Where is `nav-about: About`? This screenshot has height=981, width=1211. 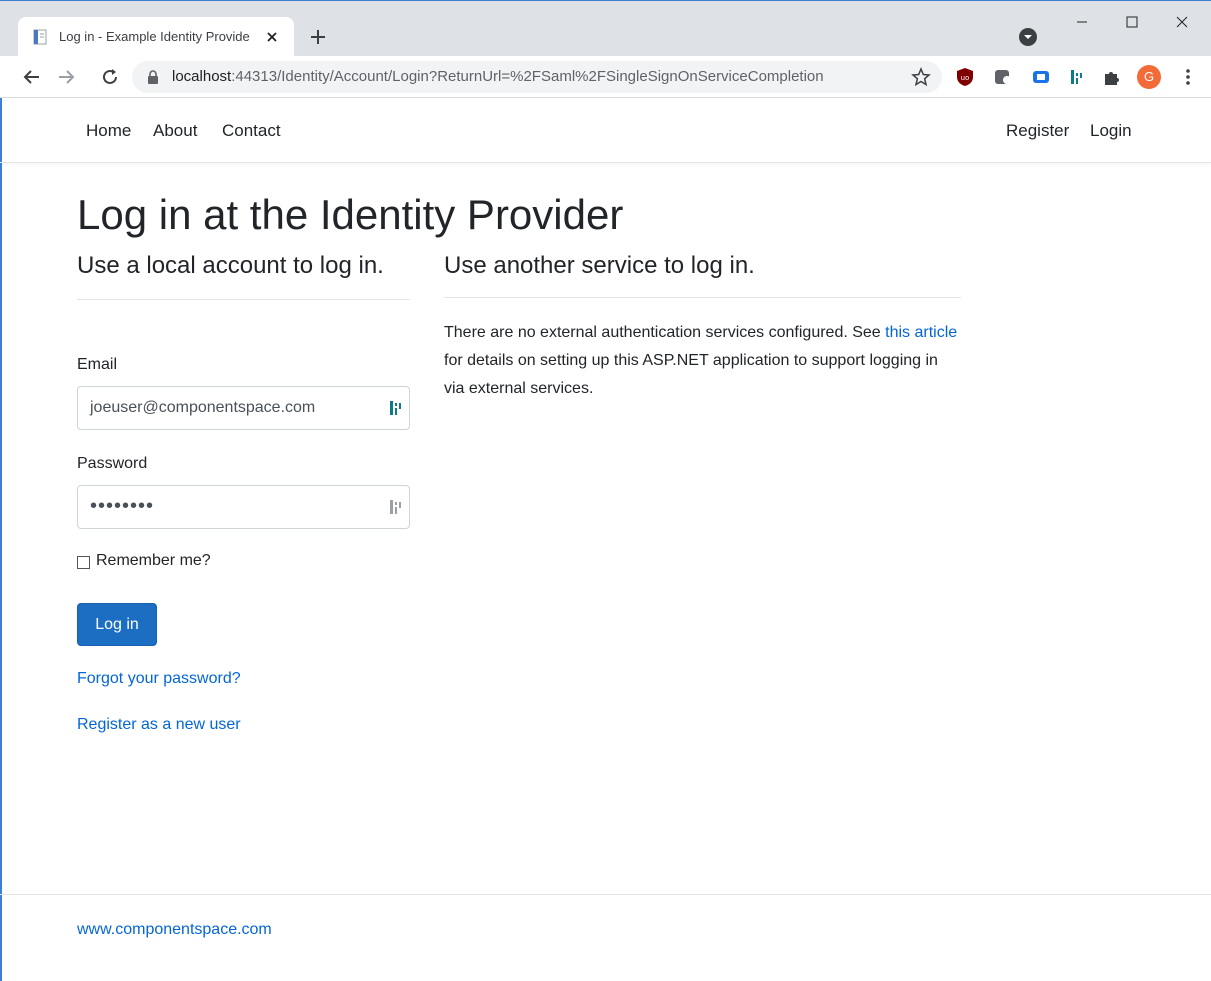
nav-about: About is located at coordinates (175, 131).